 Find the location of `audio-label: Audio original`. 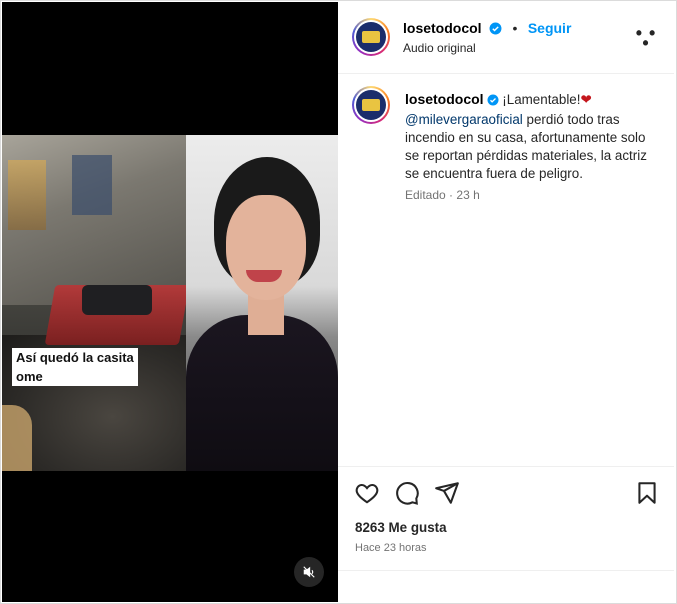

audio-label: Audio original is located at coordinates (439, 48).